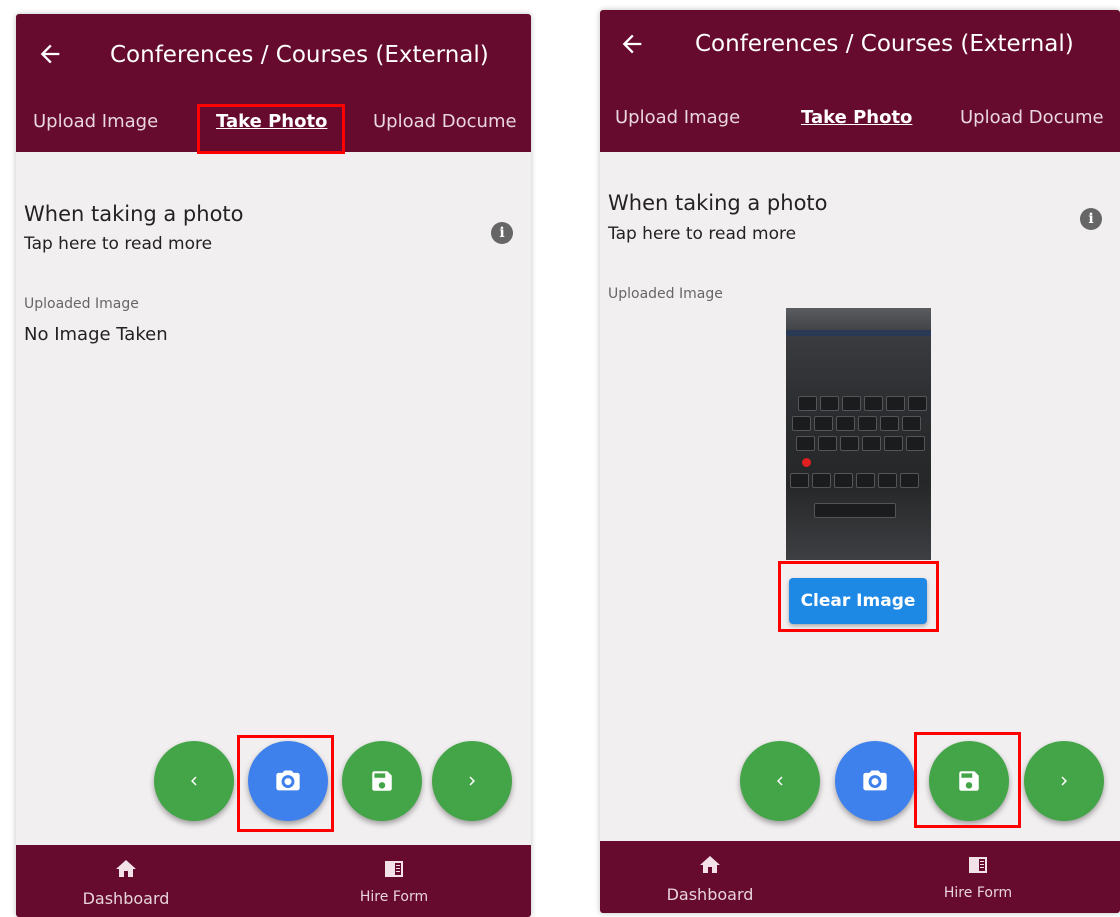  Describe the element at coordinates (858, 333) in the screenshot. I see `photo-screen-edge` at that location.